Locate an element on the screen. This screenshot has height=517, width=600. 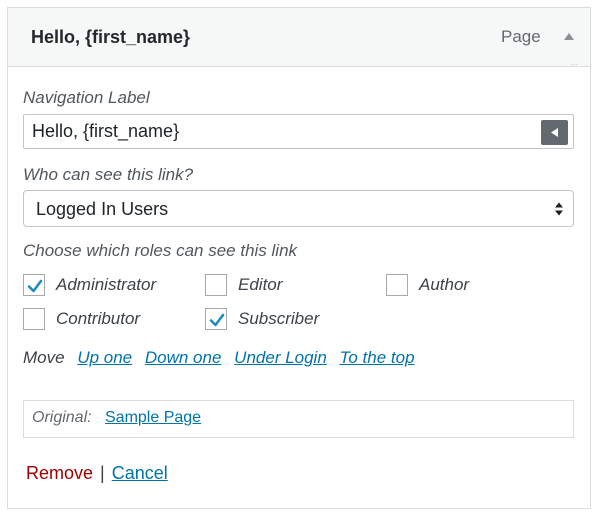
move-up-one-link: Up one is located at coordinates (104, 357).